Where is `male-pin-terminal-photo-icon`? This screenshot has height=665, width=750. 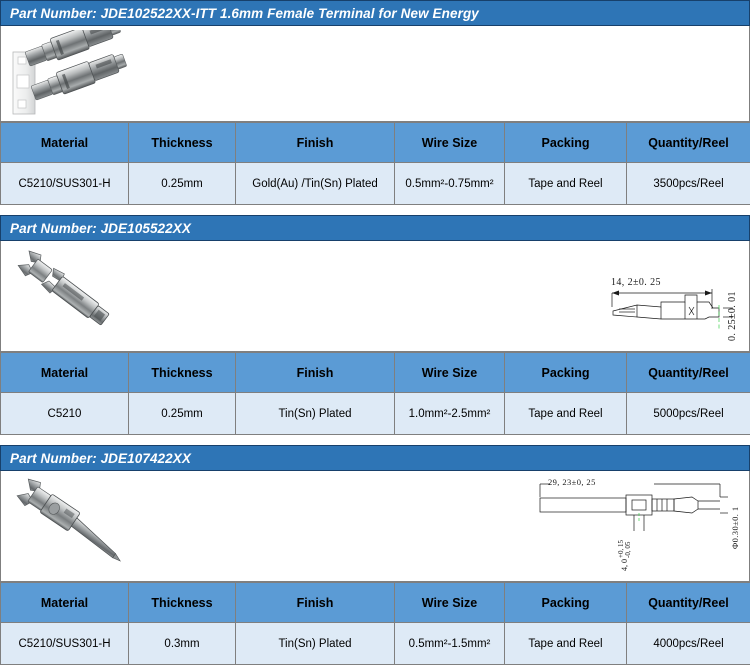 male-pin-terminal-photo-icon is located at coordinates (89, 527).